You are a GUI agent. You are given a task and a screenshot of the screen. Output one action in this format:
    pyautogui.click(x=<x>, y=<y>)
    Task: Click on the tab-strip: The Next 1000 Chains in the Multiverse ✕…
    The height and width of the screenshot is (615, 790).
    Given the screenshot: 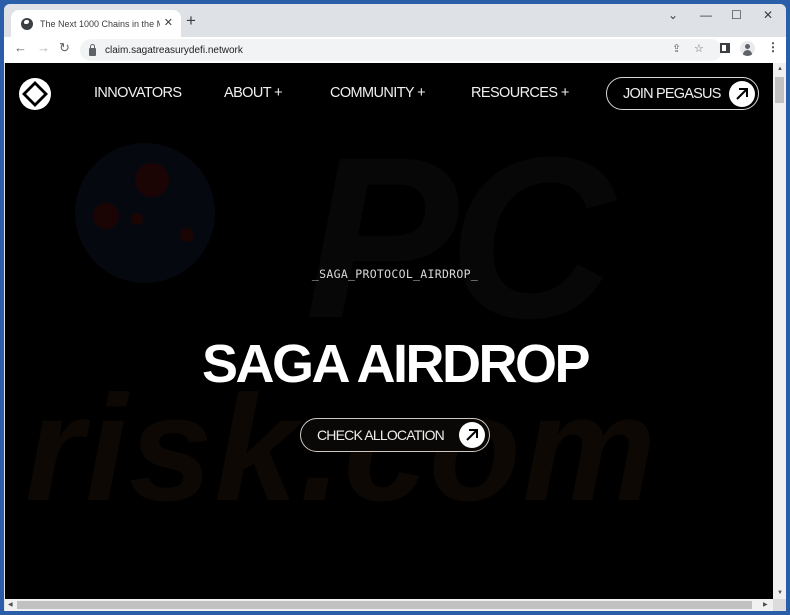 What is the action you would take?
    pyautogui.click(x=395, y=20)
    